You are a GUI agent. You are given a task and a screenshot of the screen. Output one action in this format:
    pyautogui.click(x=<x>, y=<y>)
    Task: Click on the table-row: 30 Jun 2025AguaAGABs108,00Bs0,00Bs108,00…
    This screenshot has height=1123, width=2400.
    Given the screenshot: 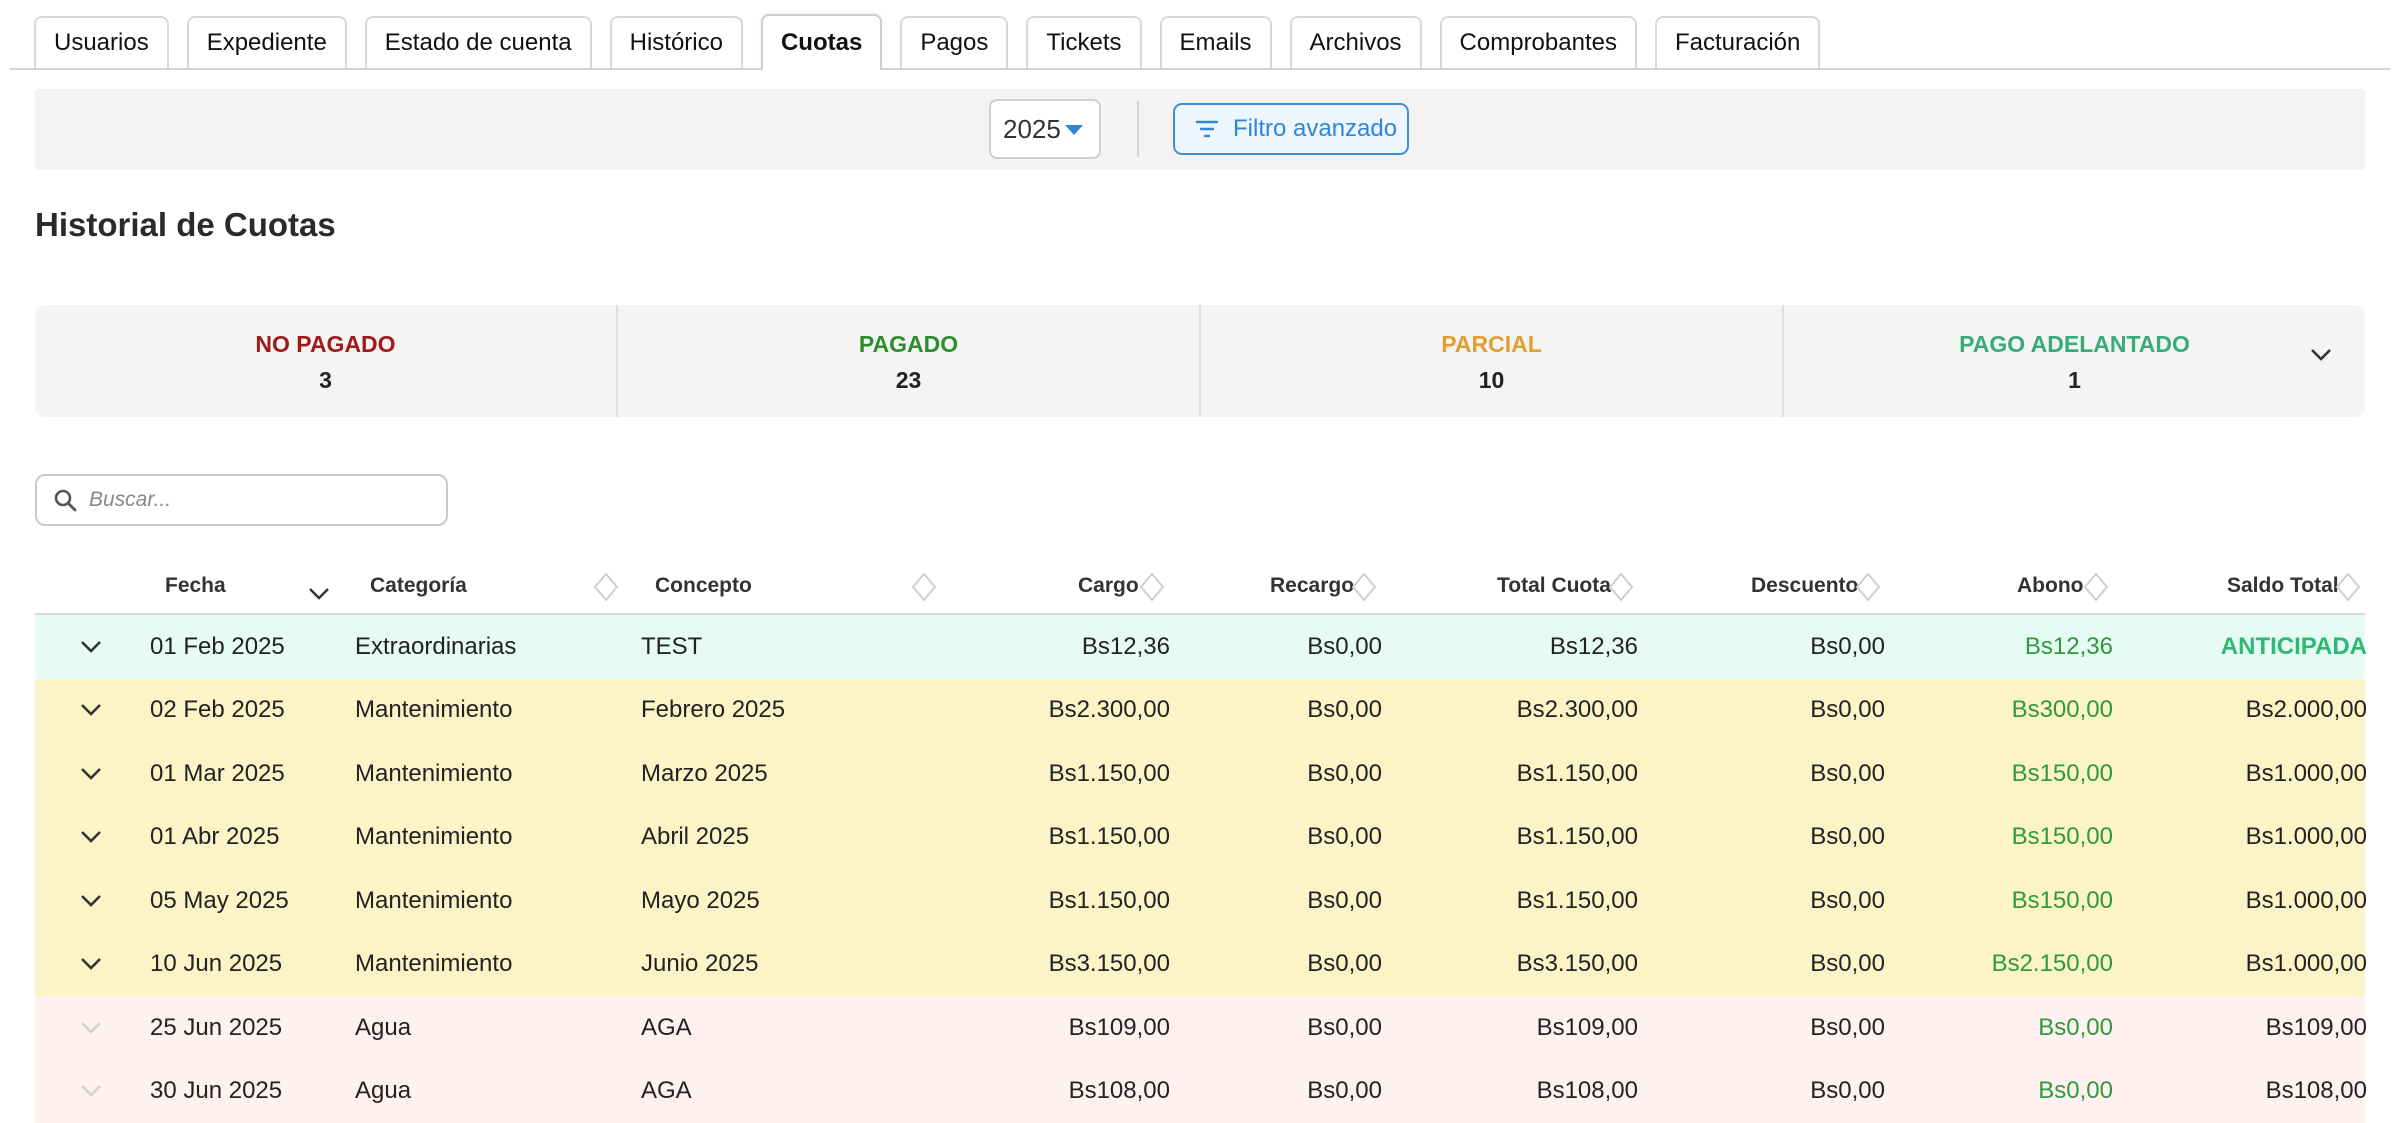 What is the action you would take?
    pyautogui.click(x=1200, y=1091)
    